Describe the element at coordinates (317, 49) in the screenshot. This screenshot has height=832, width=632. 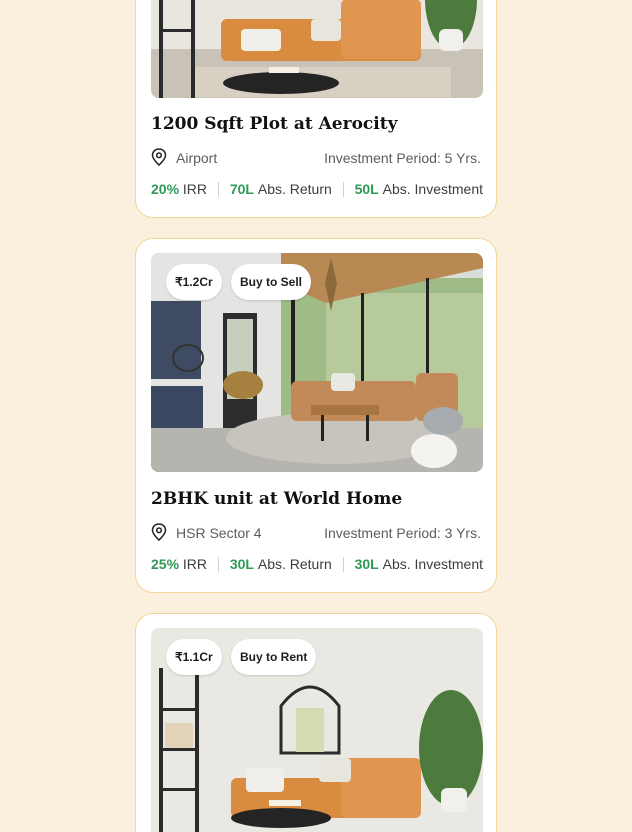
I see `listing-photo` at that location.